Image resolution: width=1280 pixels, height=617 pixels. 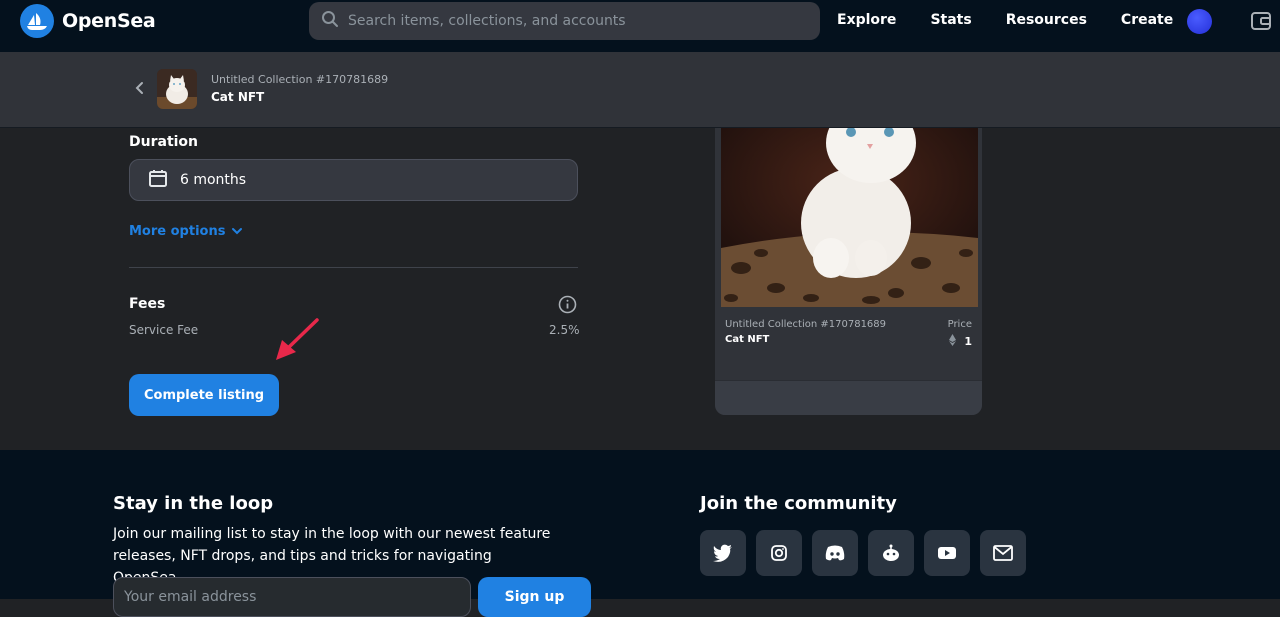 What do you see at coordinates (779, 553) in the screenshot?
I see `instagram-icon` at bounding box center [779, 553].